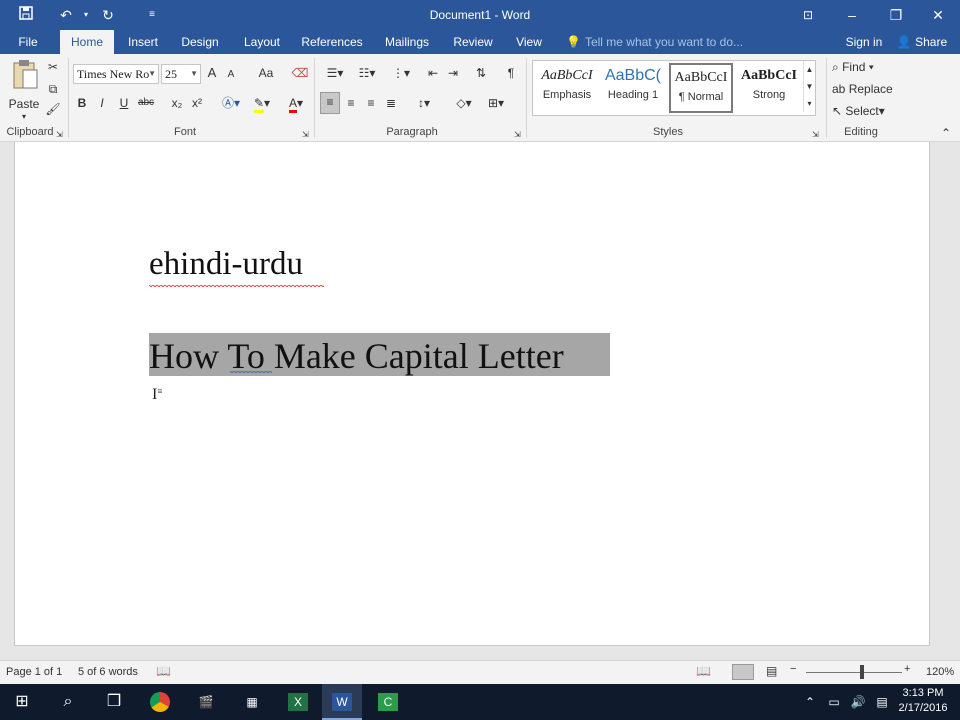  I want to click on styles-scroll-up-icon: ▲ ▼ ▾, so click(809, 86).